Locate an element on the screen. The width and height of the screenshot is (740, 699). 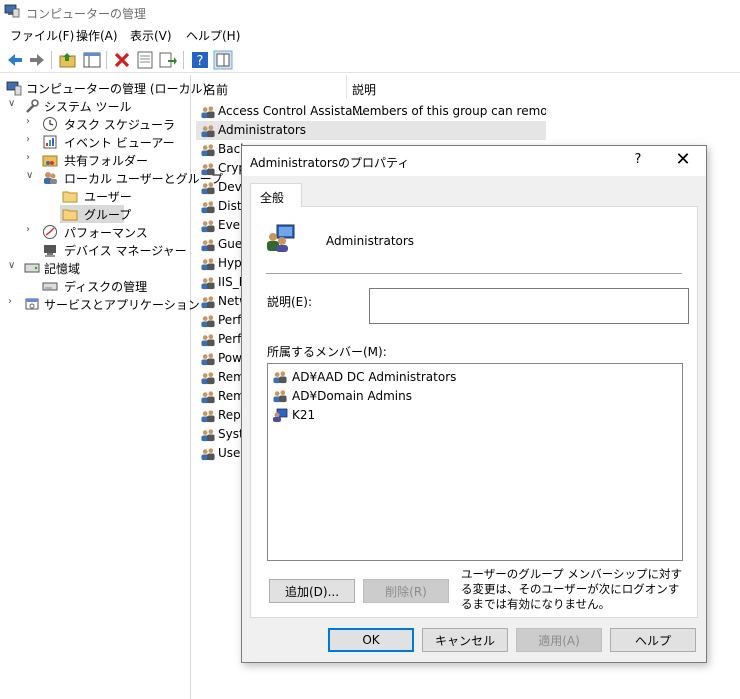
tree-item-system-tools: ∨ システム ツール is located at coordinates (99, 106).